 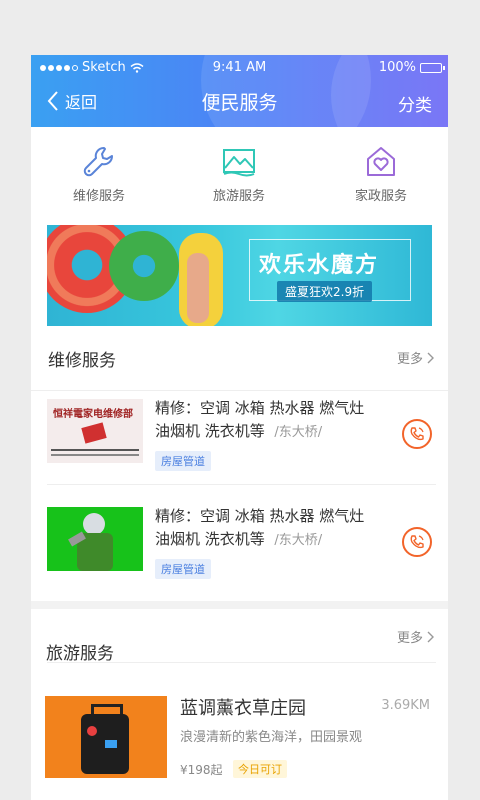 I want to click on float-ring-image, so click(x=144, y=266).